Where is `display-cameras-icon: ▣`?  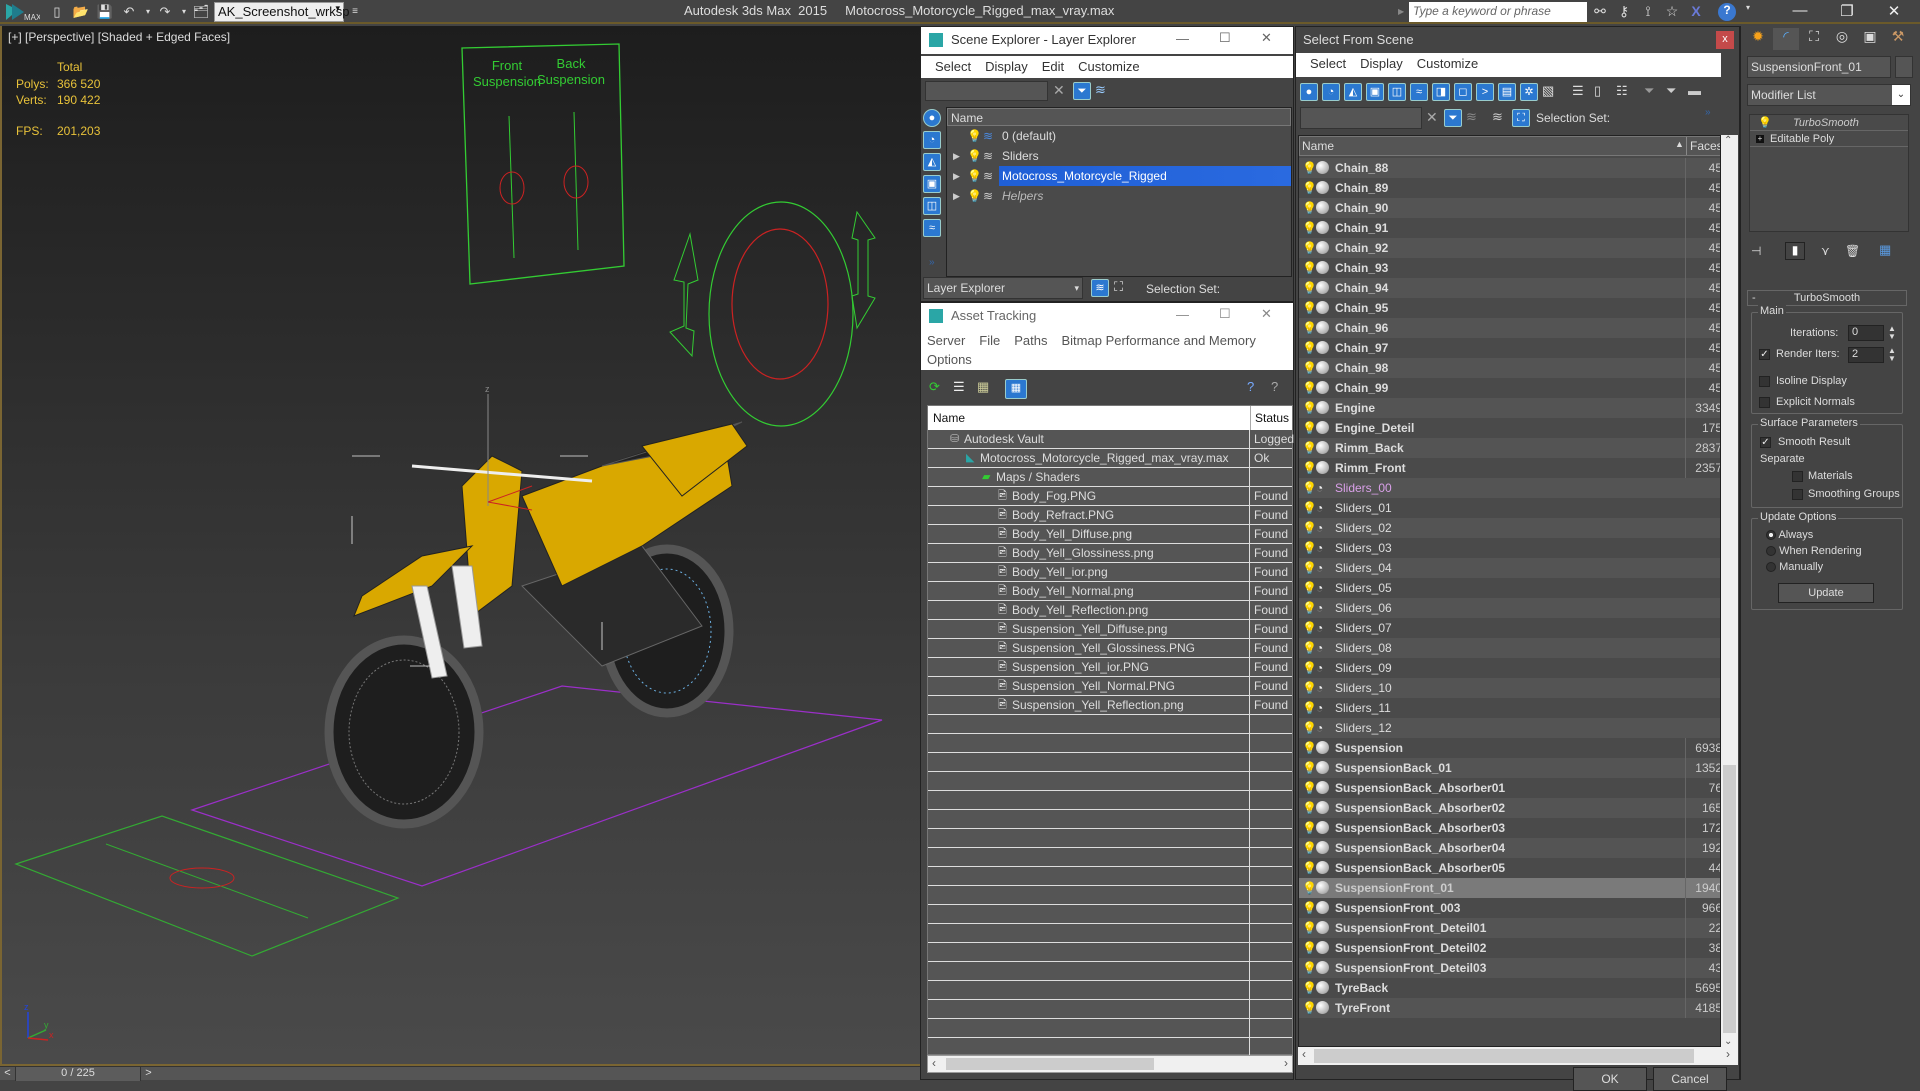 display-cameras-icon: ▣ is located at coordinates (932, 184).